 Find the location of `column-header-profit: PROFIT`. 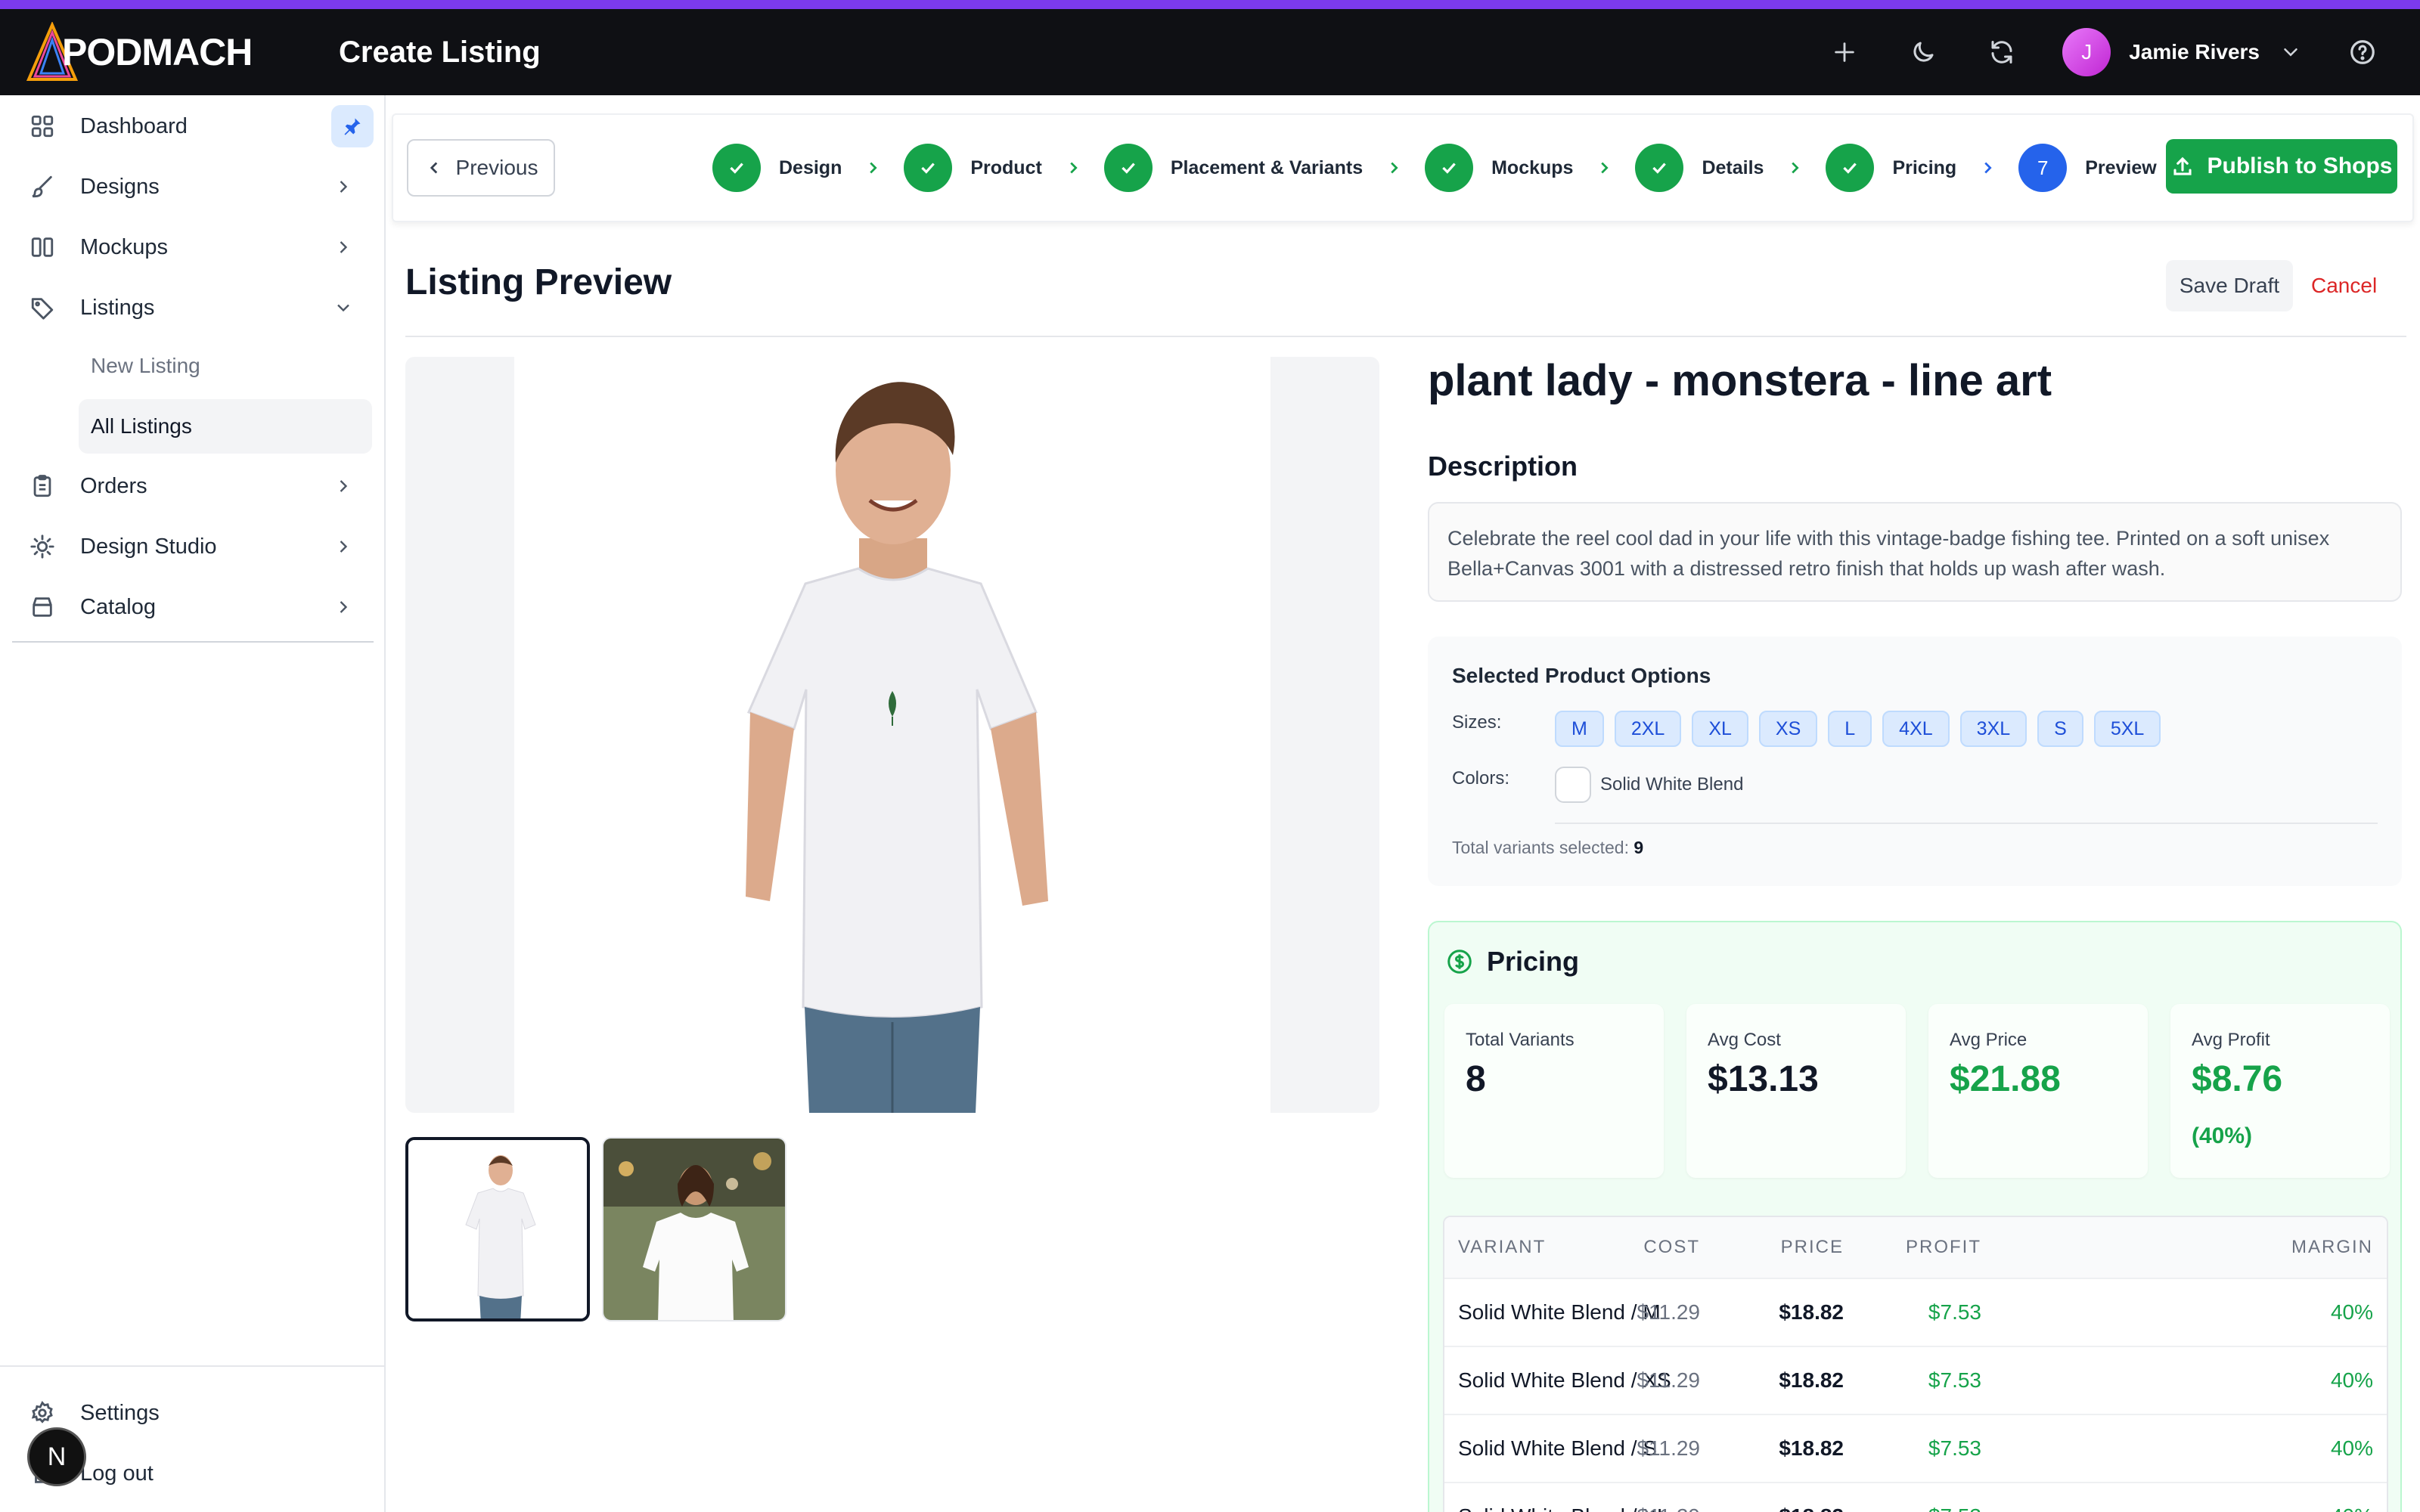

column-header-profit: PROFIT is located at coordinates (1944, 1247).